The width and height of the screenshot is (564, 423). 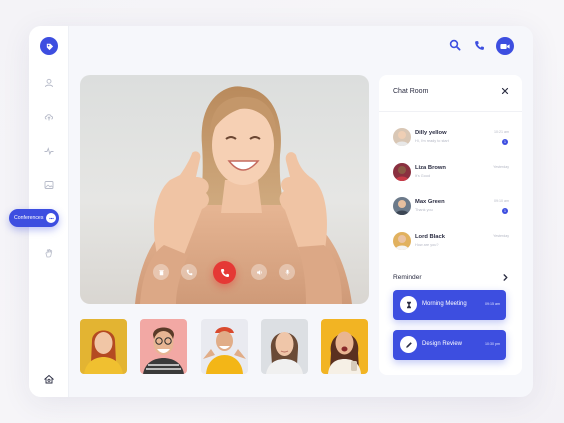 I want to click on reminder-time: 10:30 pm, so click(x=492, y=344).